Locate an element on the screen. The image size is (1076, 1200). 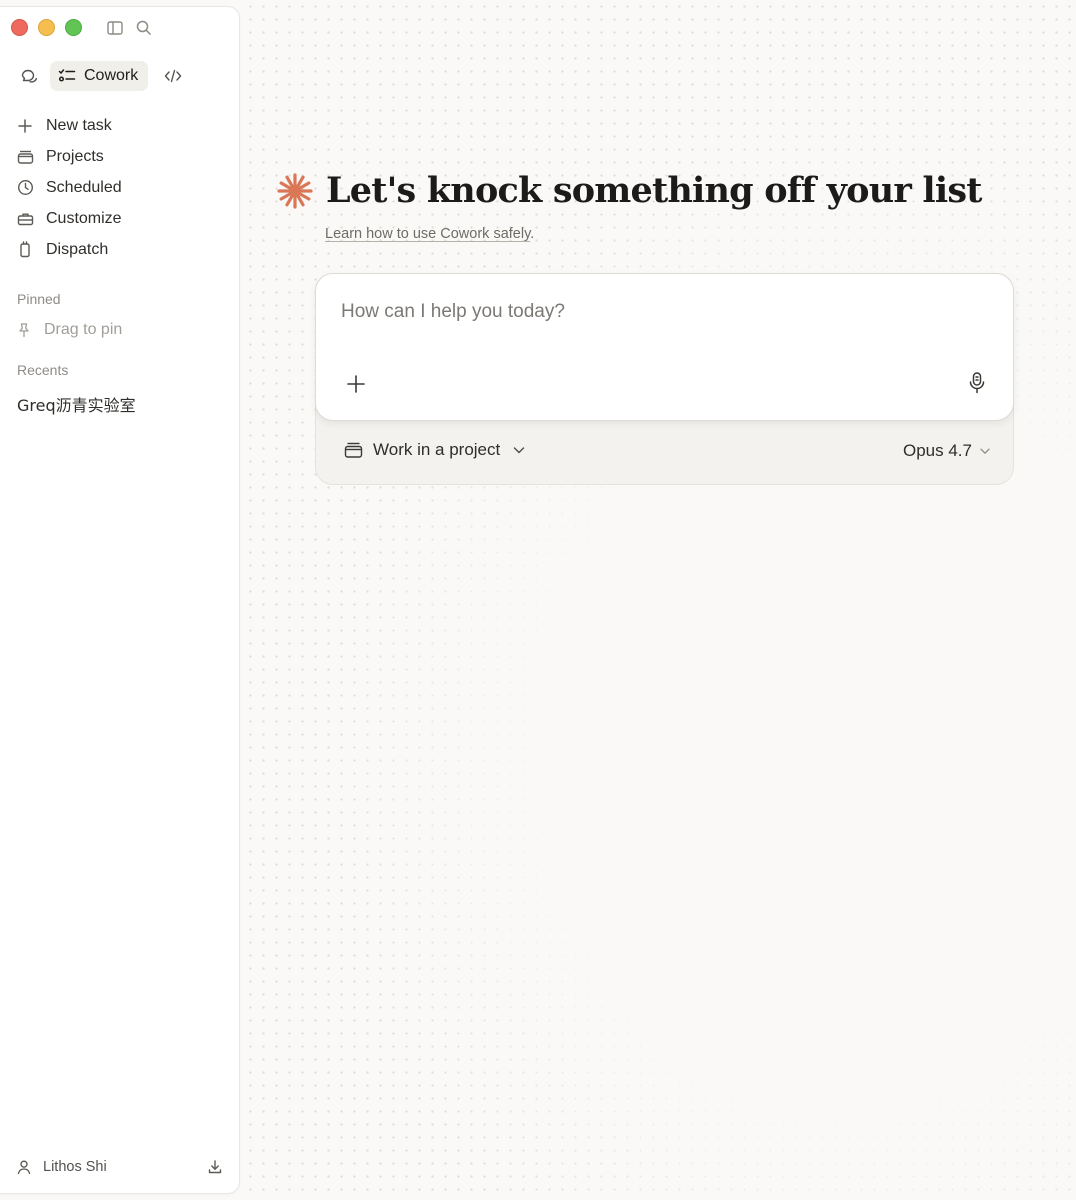
user-name: Lithos Shi is located at coordinates (75, 1167).